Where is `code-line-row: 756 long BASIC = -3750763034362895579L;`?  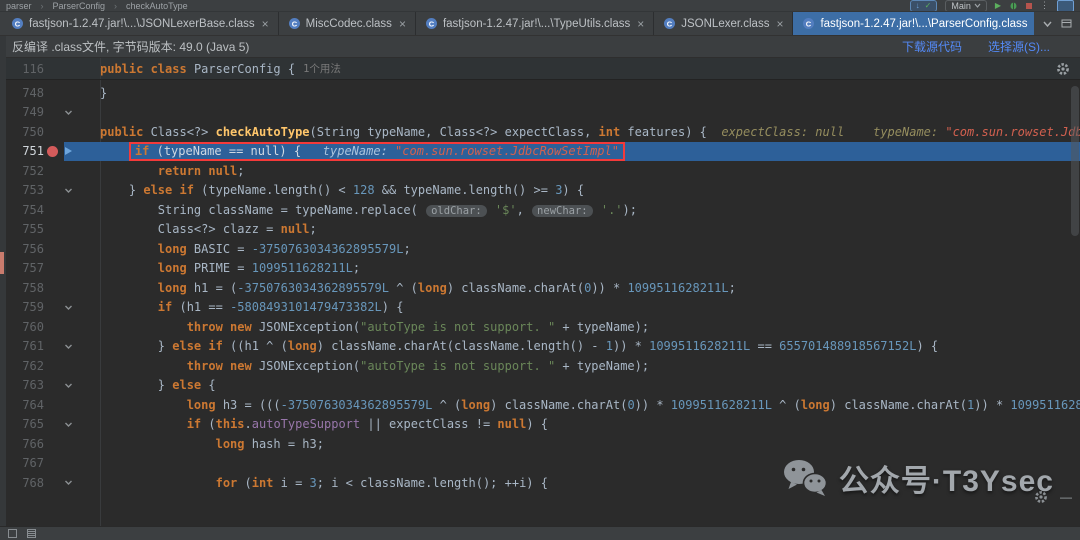 code-line-row: 756 long BASIC = -3750763034362895579L; is located at coordinates (540, 249).